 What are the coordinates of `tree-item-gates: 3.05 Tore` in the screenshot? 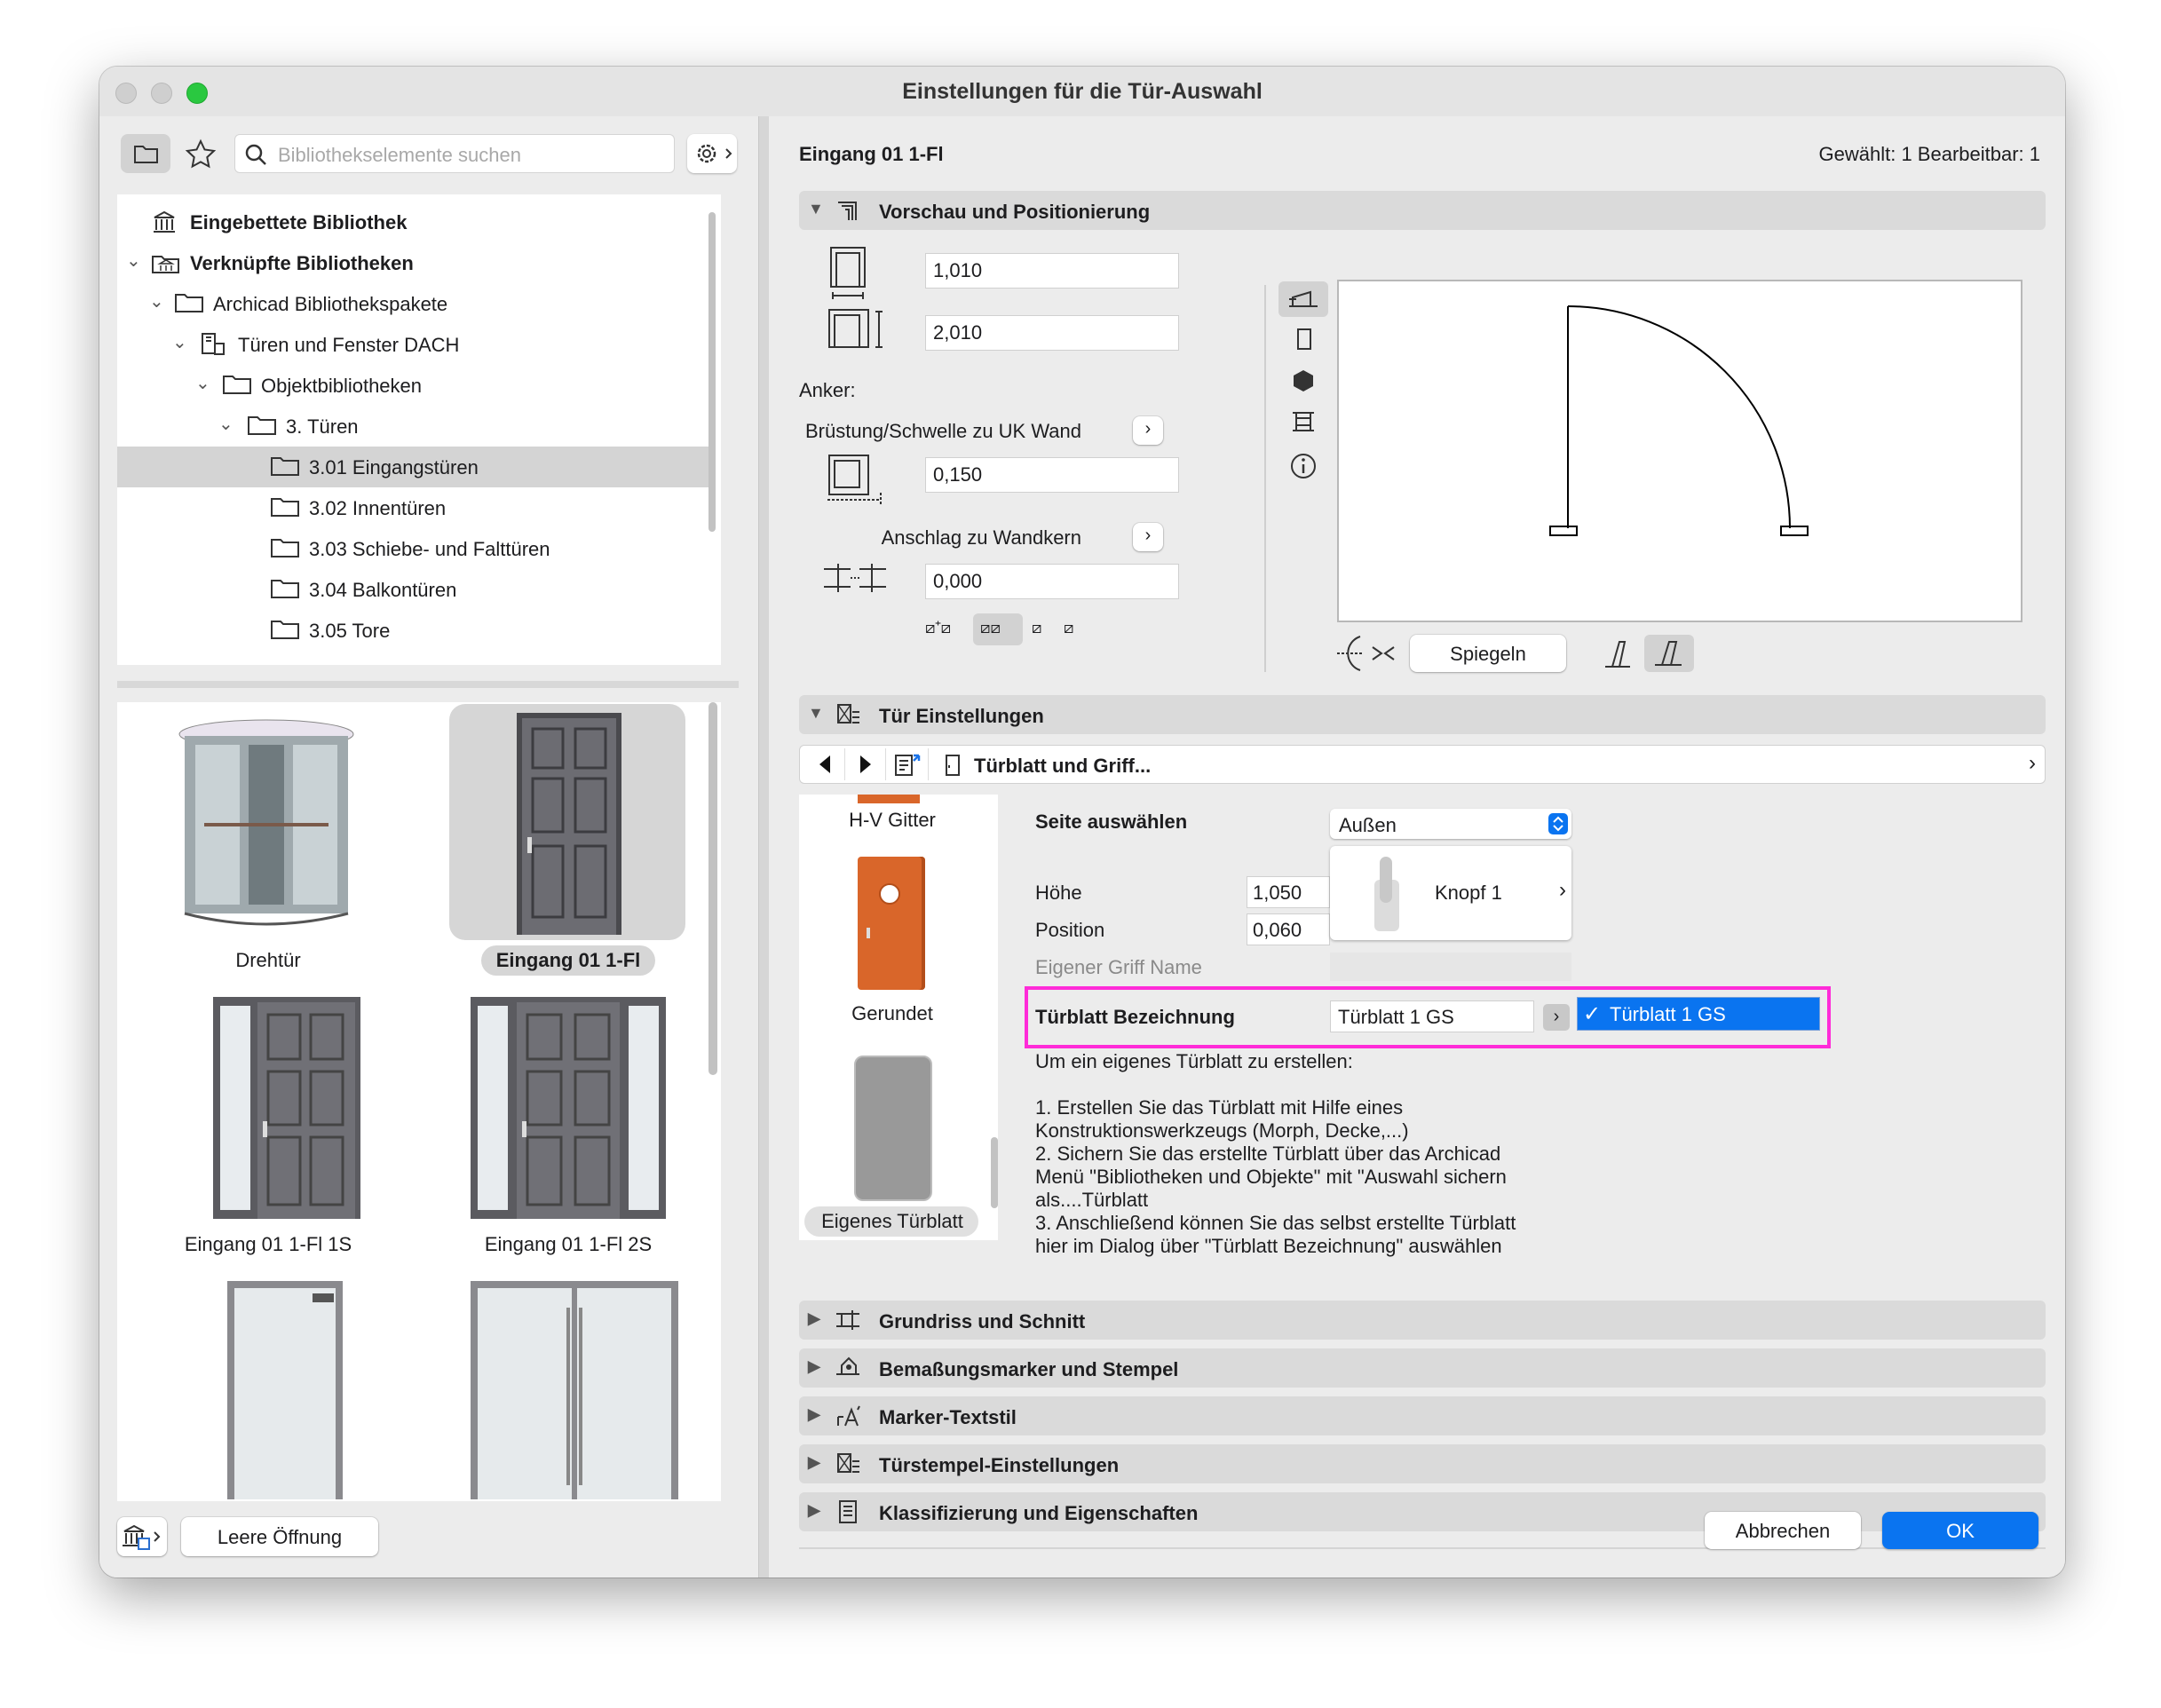 It's located at (415, 630).